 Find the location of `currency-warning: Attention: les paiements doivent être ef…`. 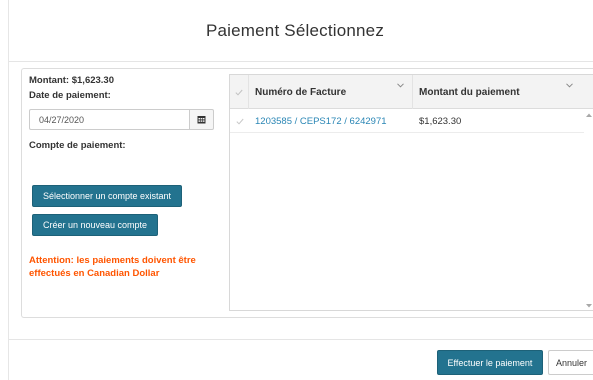

currency-warning: Attention: les paiements doivent être ef… is located at coordinates (112, 267).